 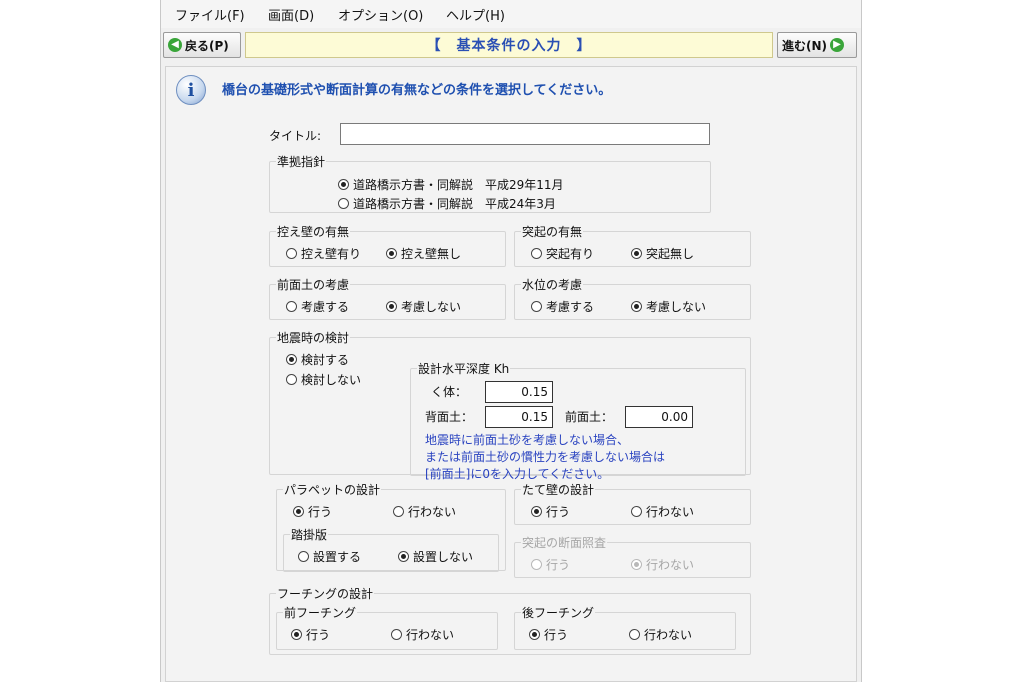 I want to click on kh-back-soil-input: 0.15, so click(x=519, y=417).